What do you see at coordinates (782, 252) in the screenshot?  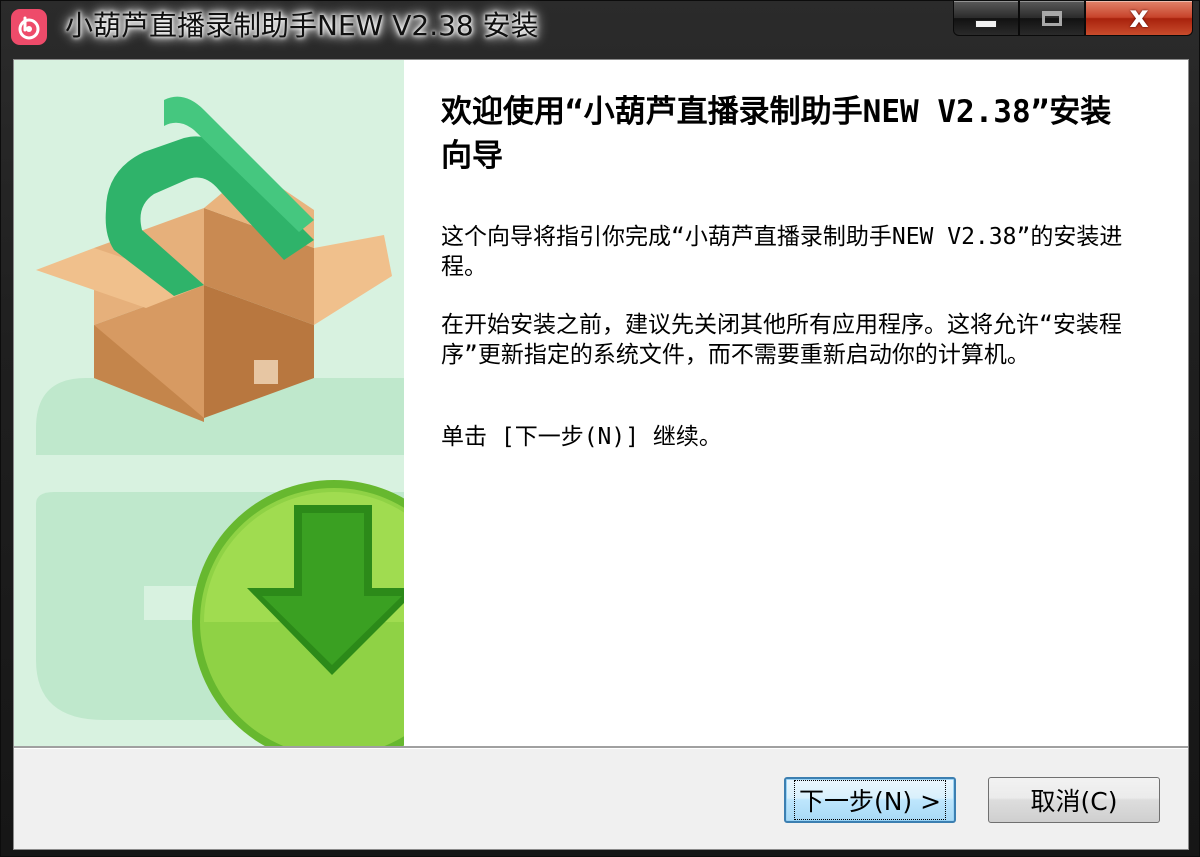 I see `intro-paragraph: 这个向导将指引你完成“小葫芦直播录制助手NEW V2.38”的安装进程。` at bounding box center [782, 252].